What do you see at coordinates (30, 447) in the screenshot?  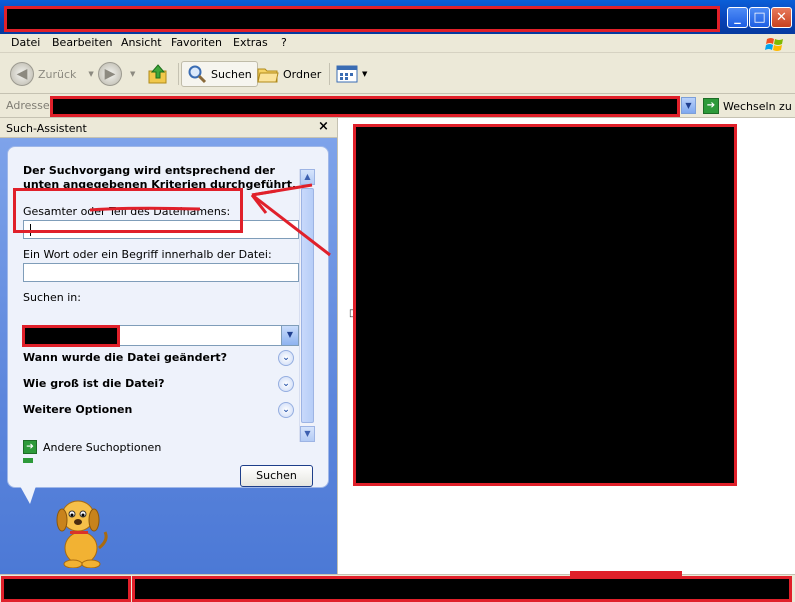 I see `green-arrow-icon: ➔` at bounding box center [30, 447].